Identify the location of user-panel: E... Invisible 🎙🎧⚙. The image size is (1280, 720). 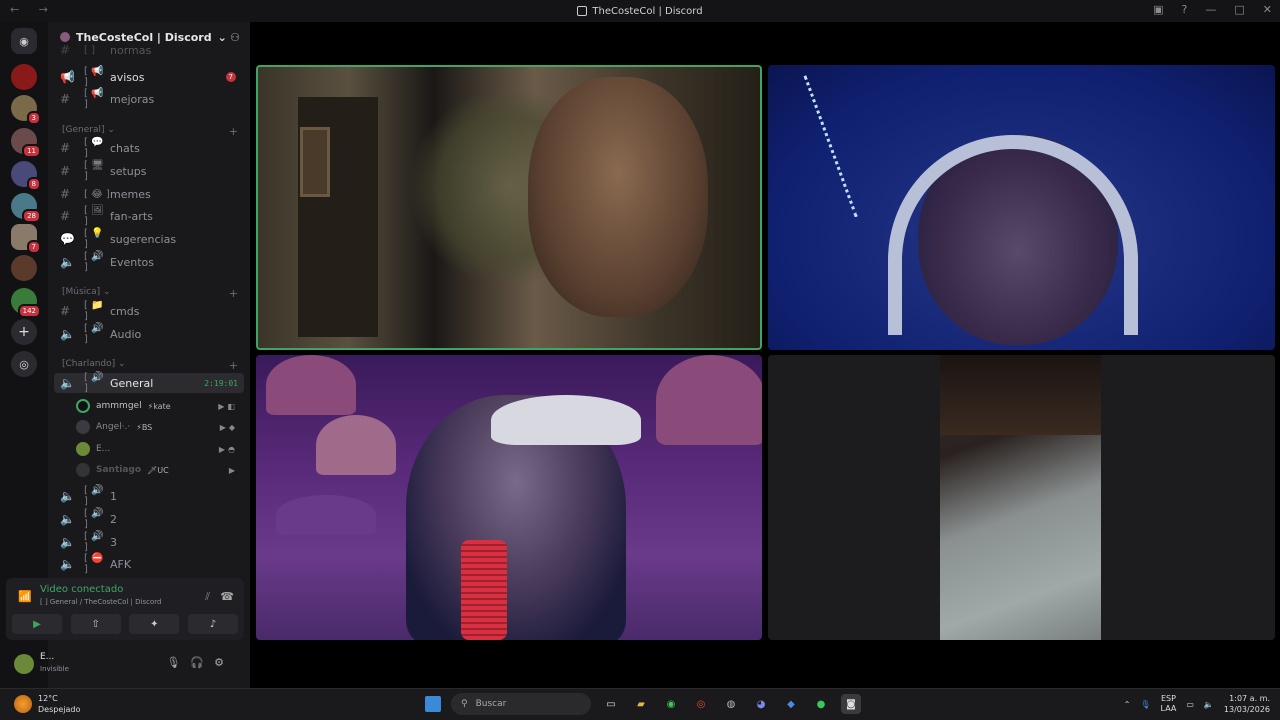
(125, 664).